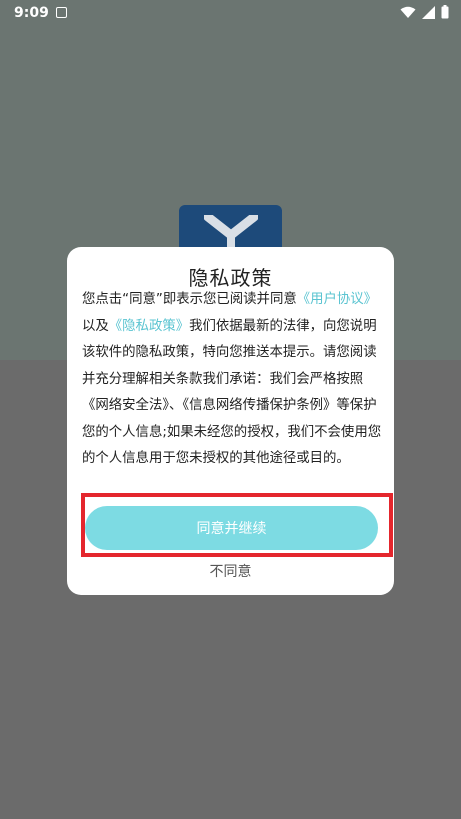 This screenshot has height=819, width=461. What do you see at coordinates (149, 326) in the screenshot?
I see `privacy-policy-link: 《隐私政策》` at bounding box center [149, 326].